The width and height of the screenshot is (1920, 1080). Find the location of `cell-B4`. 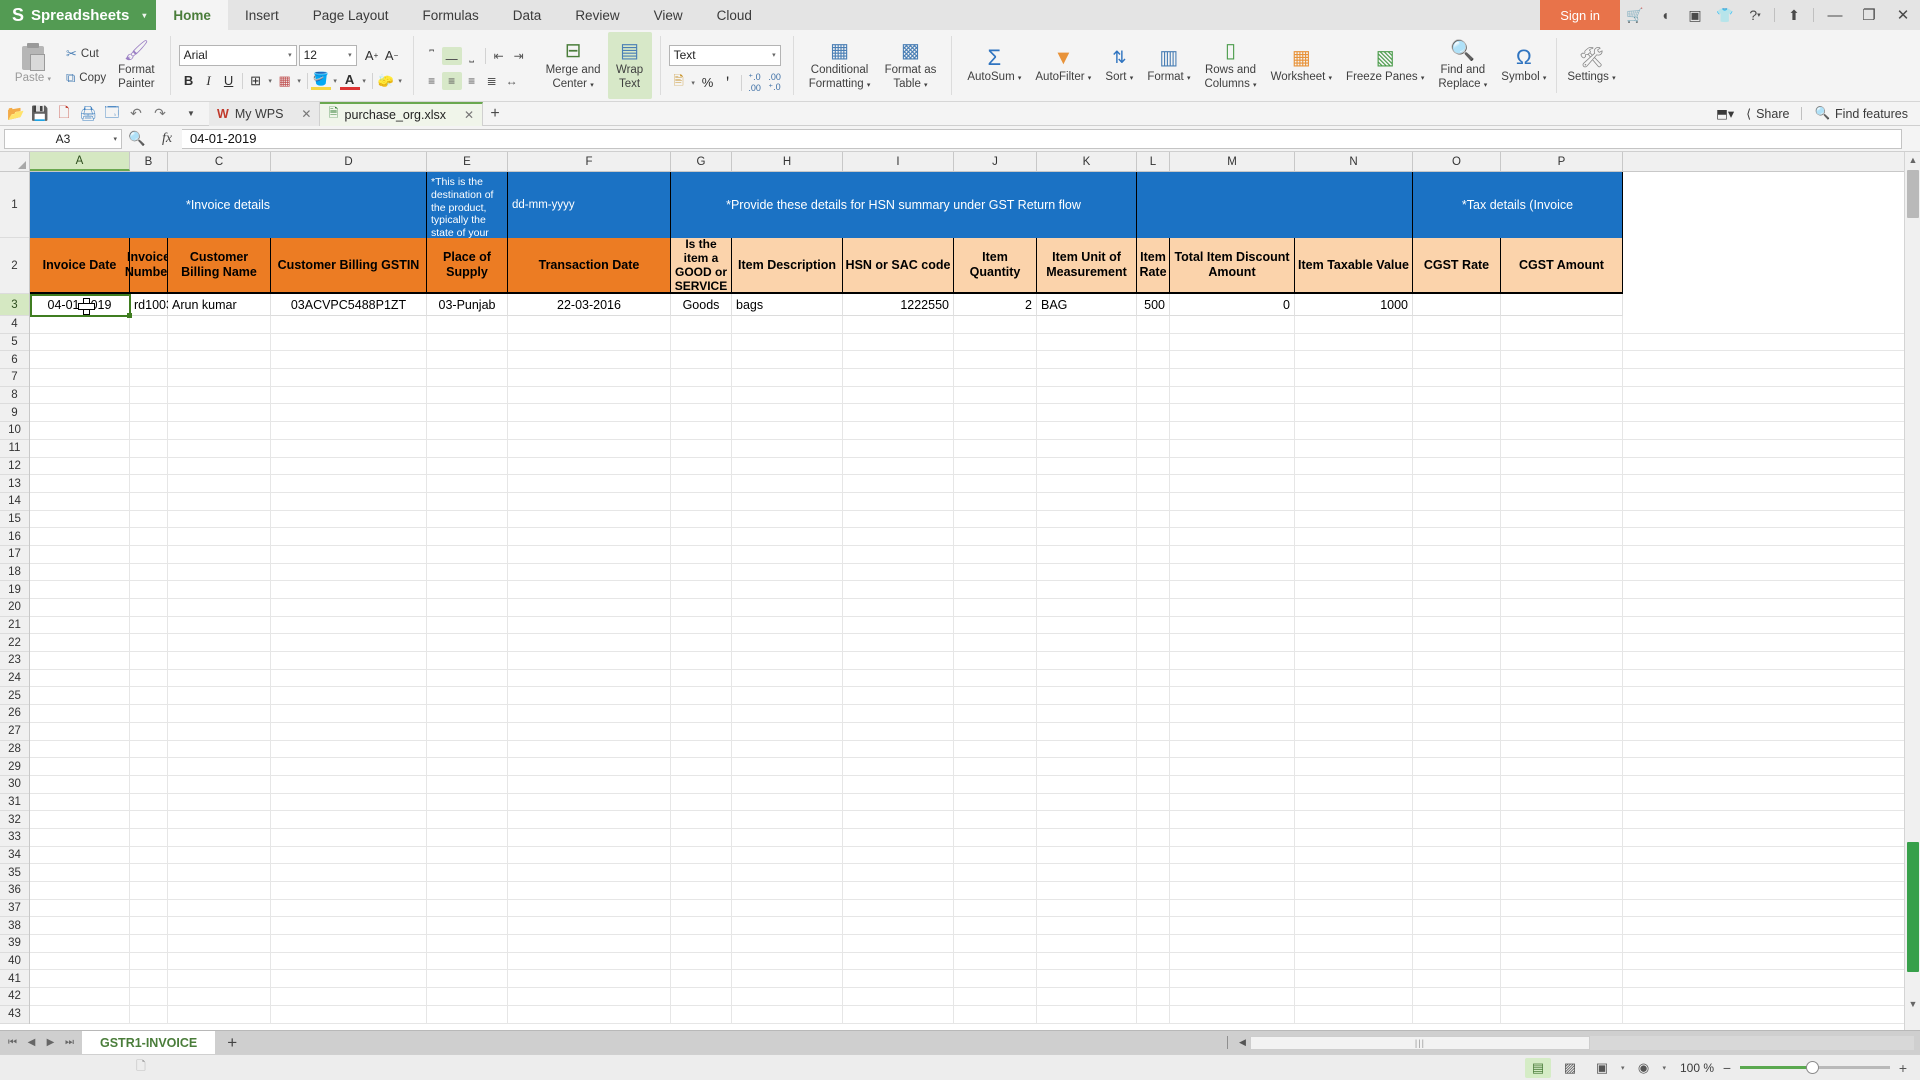

cell-B4 is located at coordinates (149, 325).